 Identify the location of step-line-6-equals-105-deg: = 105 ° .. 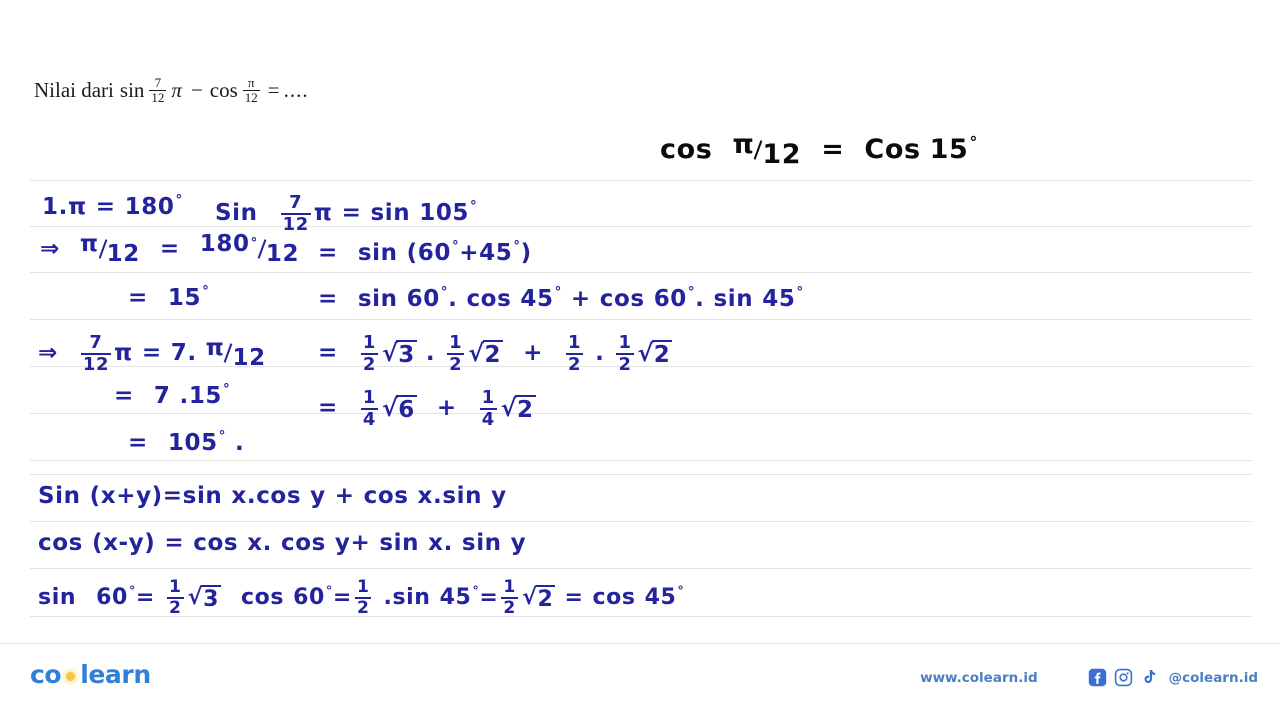
(186, 442).